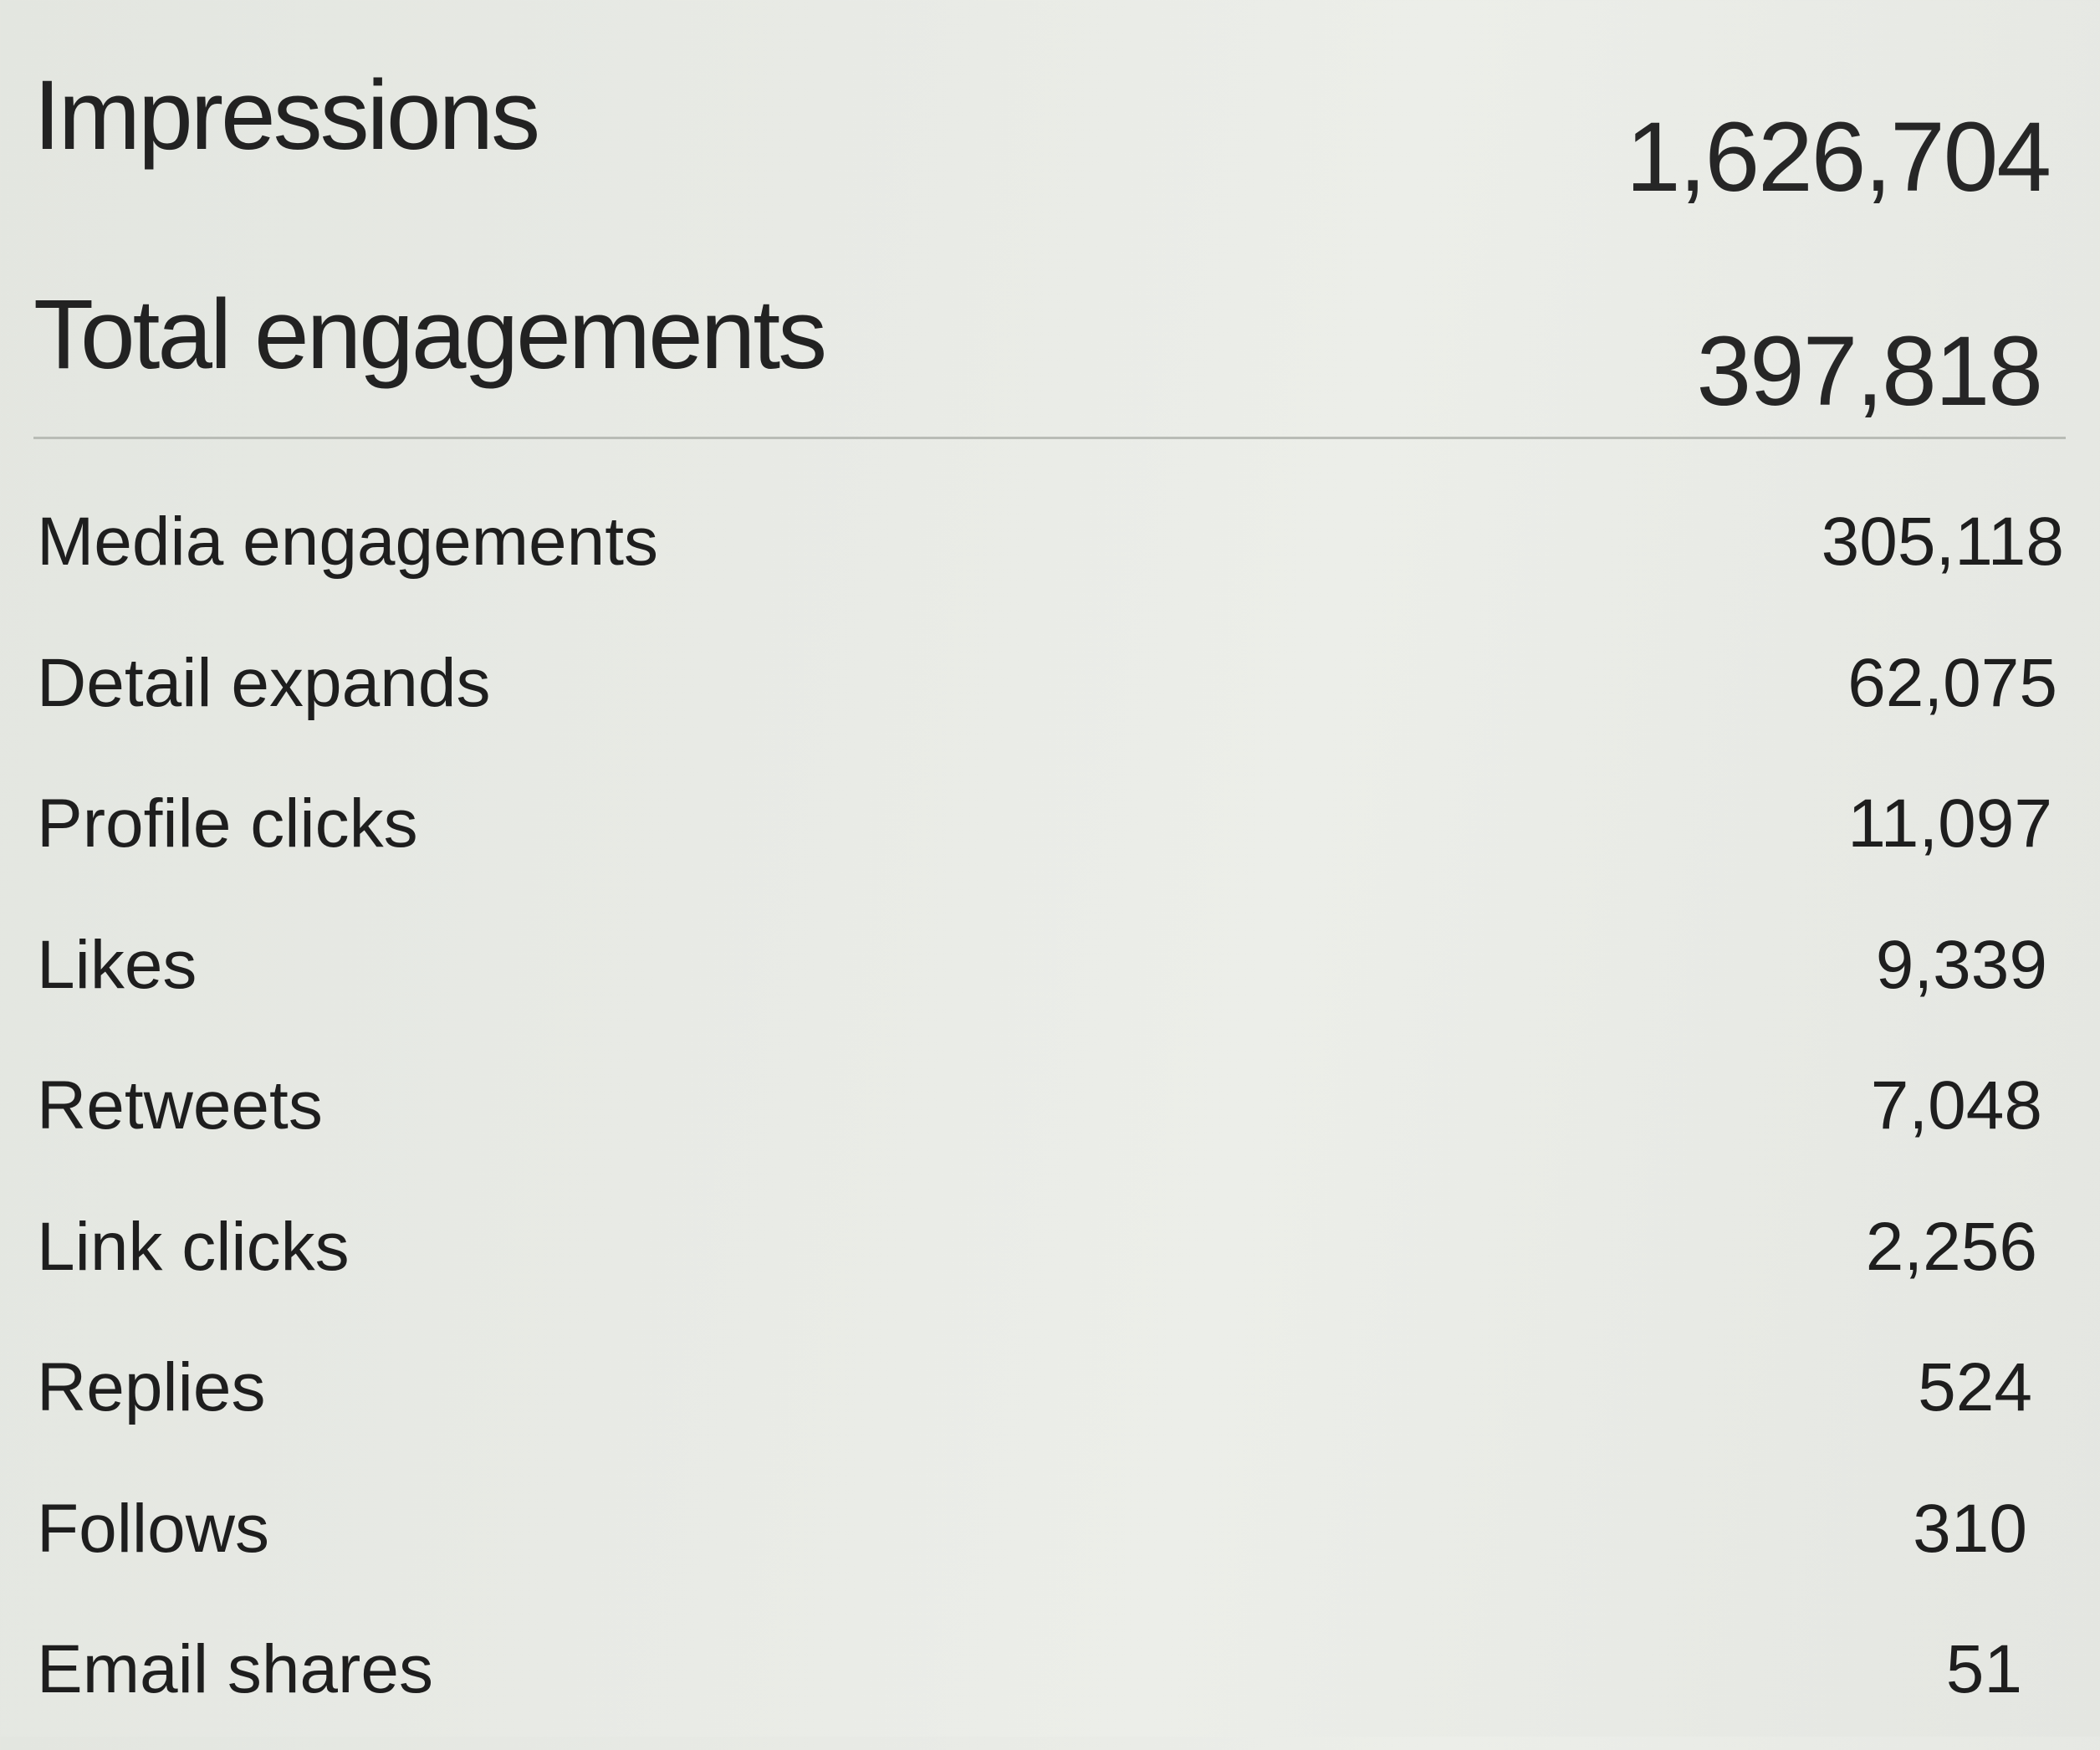 The height and width of the screenshot is (1750, 2100). What do you see at coordinates (193, 1247) in the screenshot?
I see `link-clicks-label: Link clicks` at bounding box center [193, 1247].